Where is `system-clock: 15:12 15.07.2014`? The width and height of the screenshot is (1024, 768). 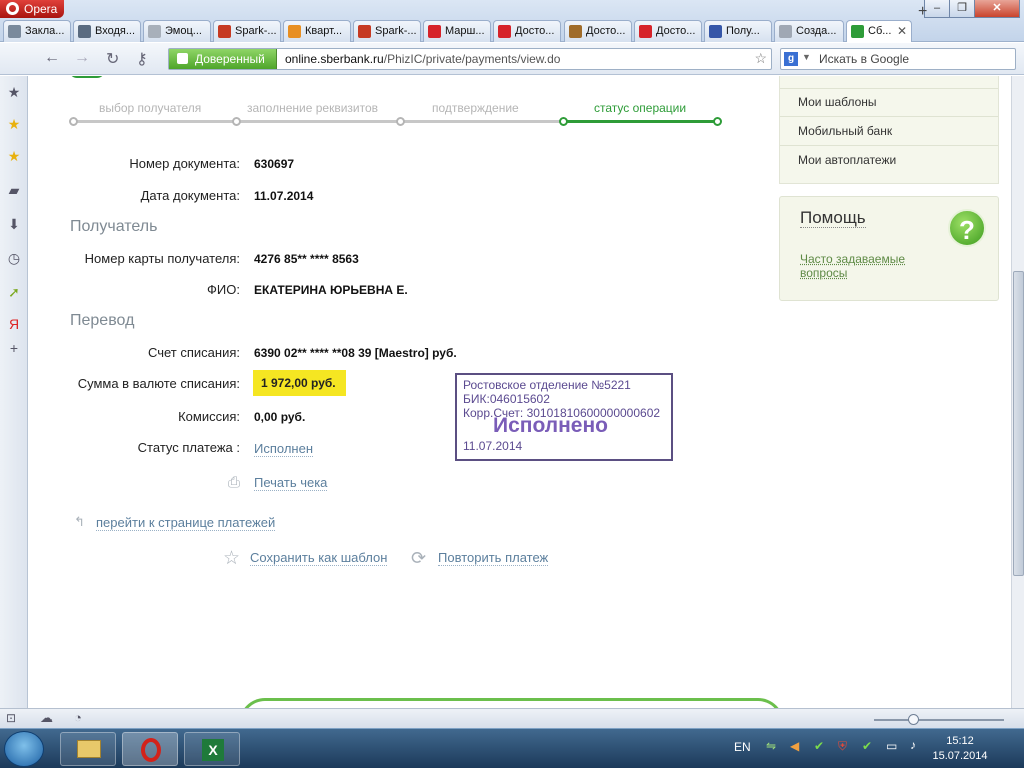 system-clock: 15:12 15.07.2014 is located at coordinates (960, 749).